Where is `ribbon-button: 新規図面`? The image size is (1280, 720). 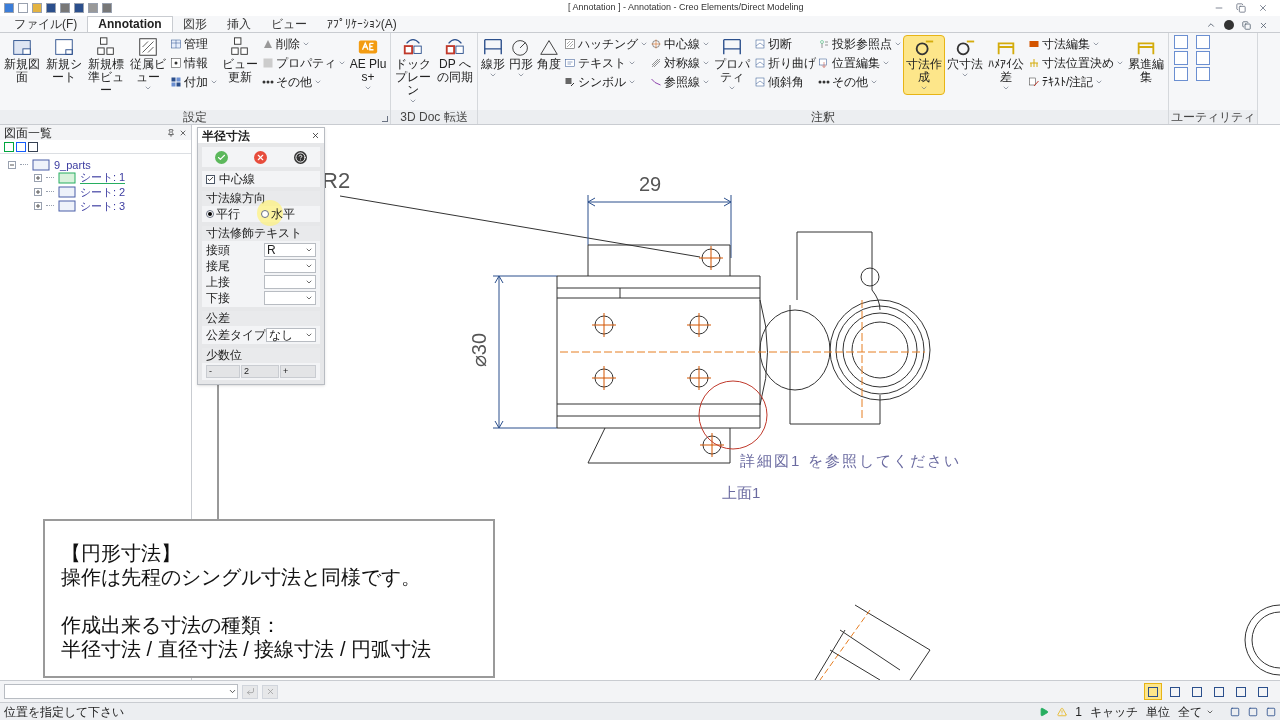 ribbon-button: 新規図面 is located at coordinates (22, 61).